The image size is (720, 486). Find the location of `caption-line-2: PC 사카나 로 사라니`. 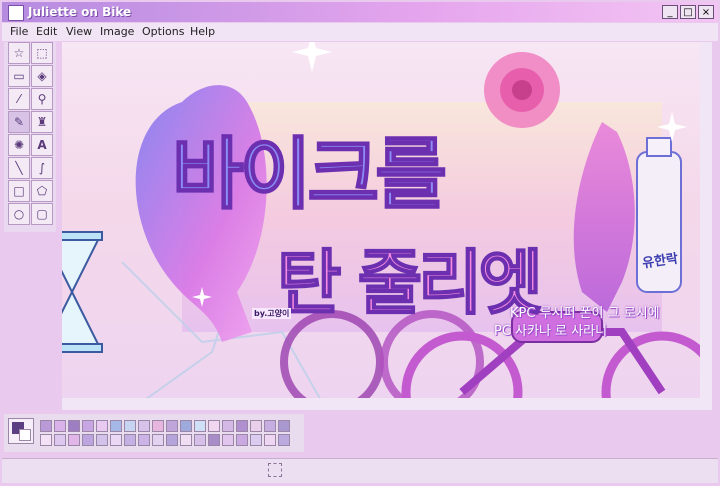

caption-line-2: PC 사카나 로 사라니 is located at coordinates (551, 331).